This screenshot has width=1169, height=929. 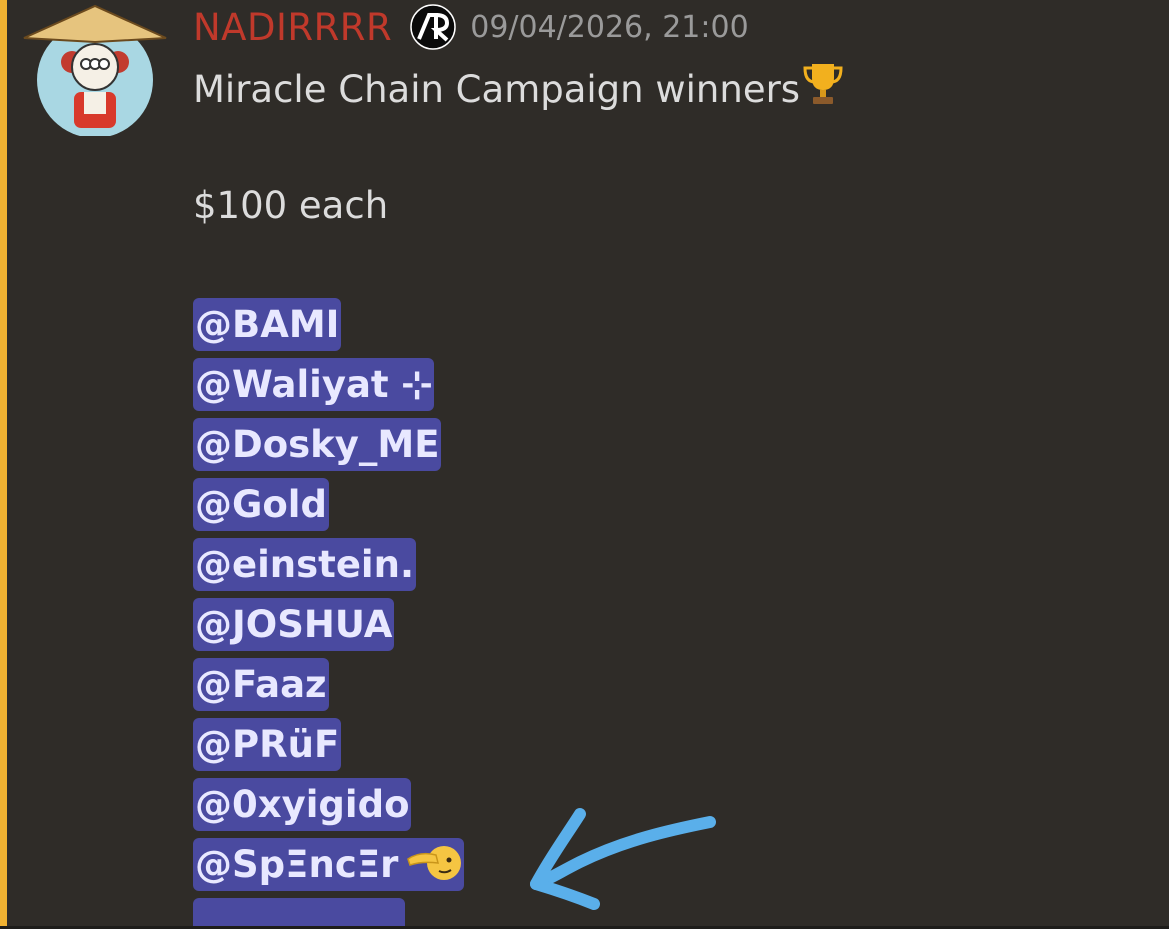 What do you see at coordinates (317, 444) in the screenshot?
I see `user-mention: @Dosky_ME` at bounding box center [317, 444].